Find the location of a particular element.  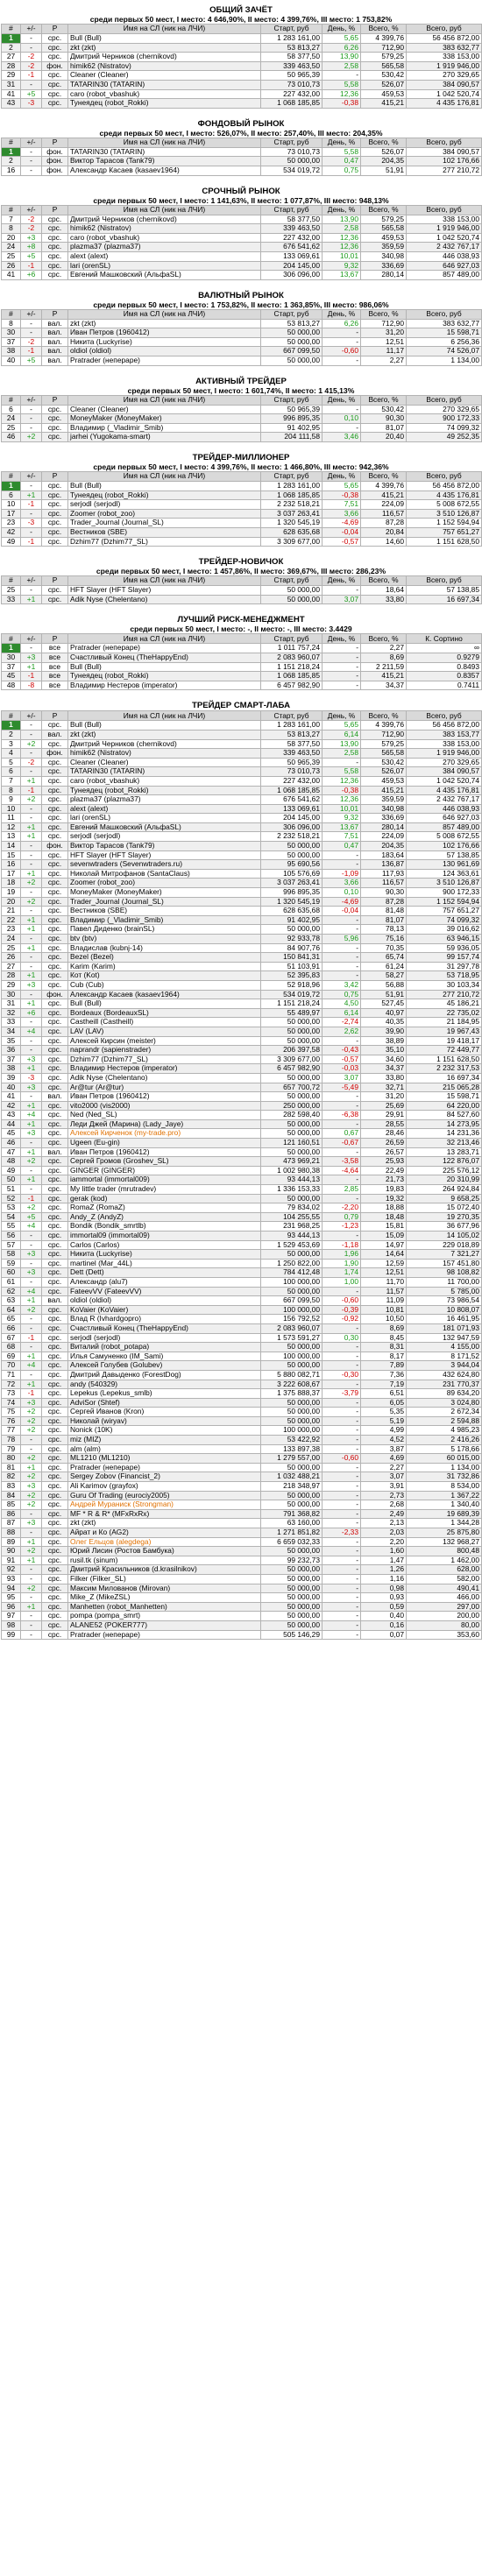

table-cell: 8 534,00 is located at coordinates (444, 1486).